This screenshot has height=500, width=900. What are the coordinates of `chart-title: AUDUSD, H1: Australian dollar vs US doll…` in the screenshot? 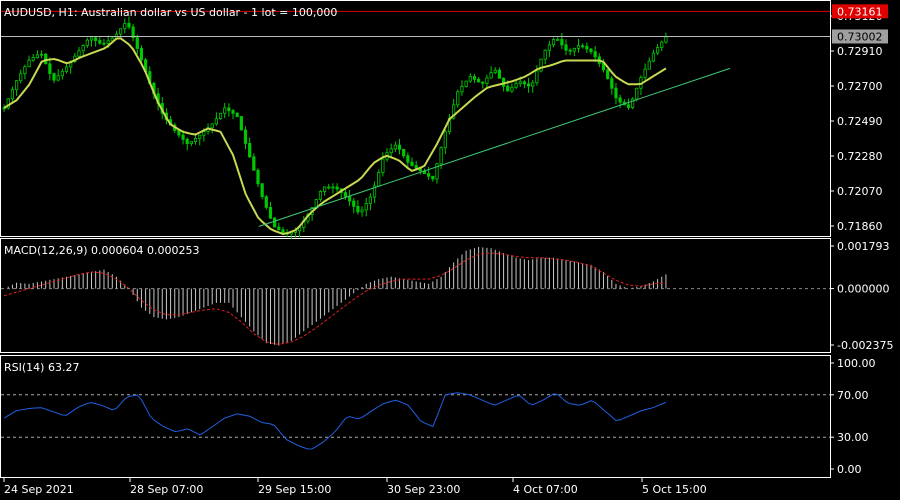 It's located at (170, 12).